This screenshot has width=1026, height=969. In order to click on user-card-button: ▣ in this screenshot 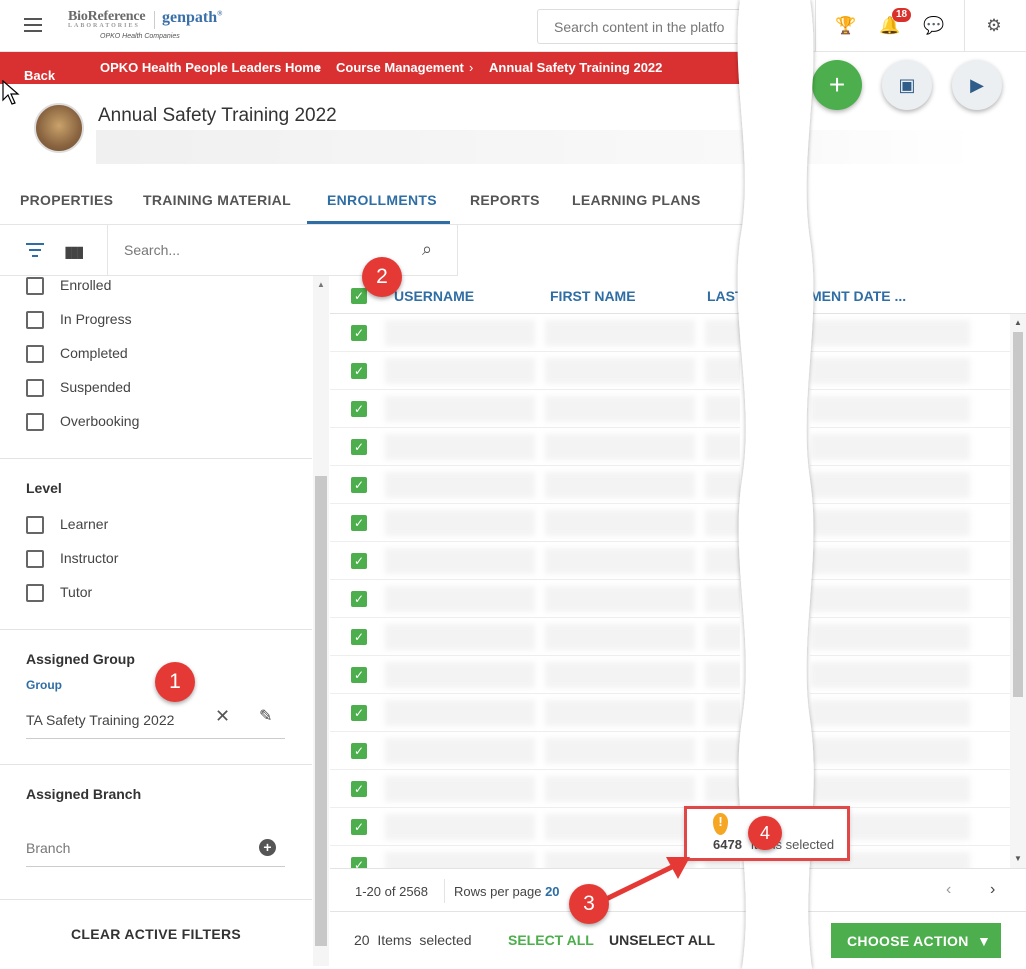, I will do `click(907, 85)`.